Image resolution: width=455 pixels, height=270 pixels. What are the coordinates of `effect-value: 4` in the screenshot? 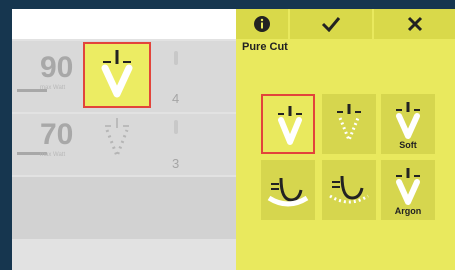 It's located at (176, 98).